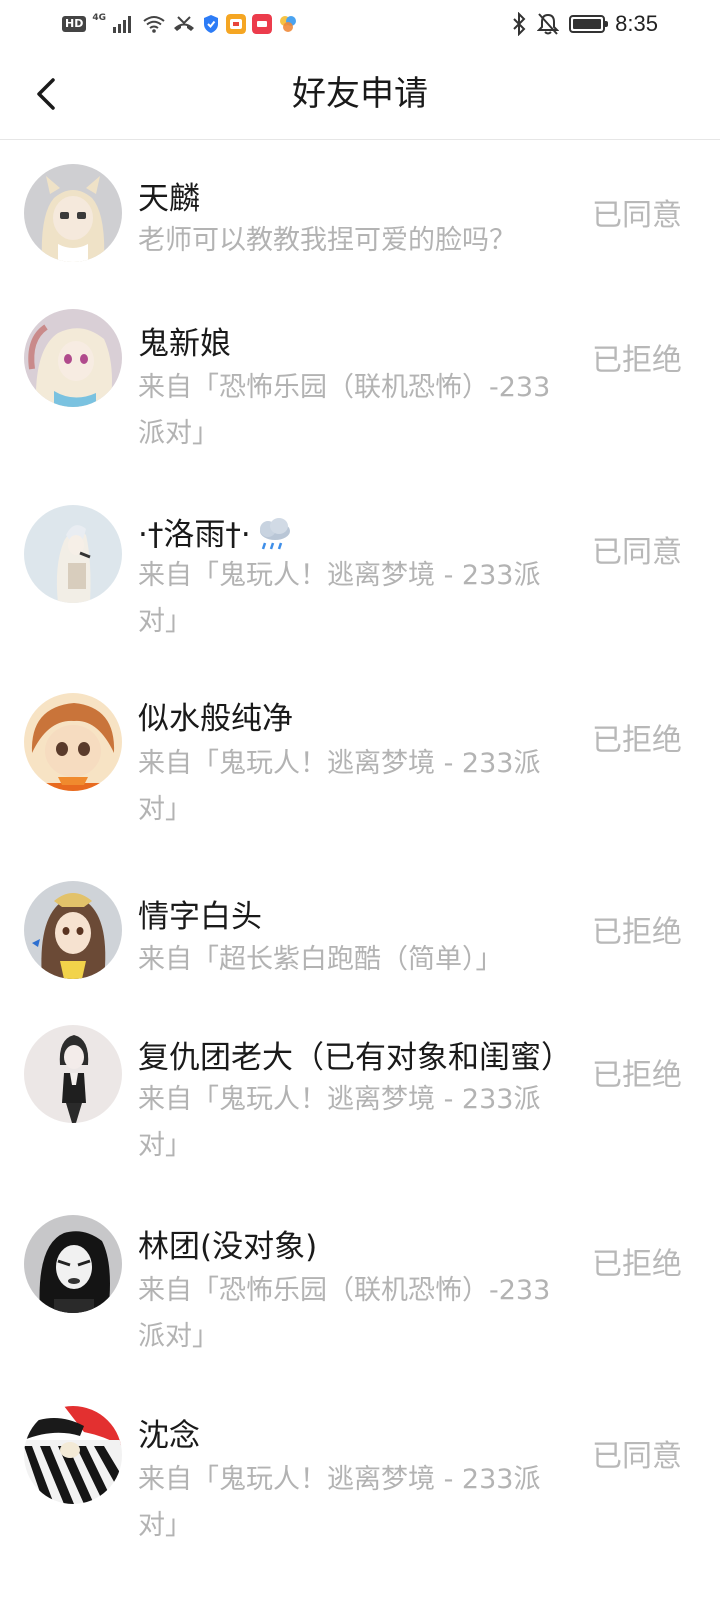 The width and height of the screenshot is (720, 1600). What do you see at coordinates (360, 214) in the screenshot?
I see `friend-request-item: 天麟 老师可以教教我捏可爱的脸吗？ 已同意` at bounding box center [360, 214].